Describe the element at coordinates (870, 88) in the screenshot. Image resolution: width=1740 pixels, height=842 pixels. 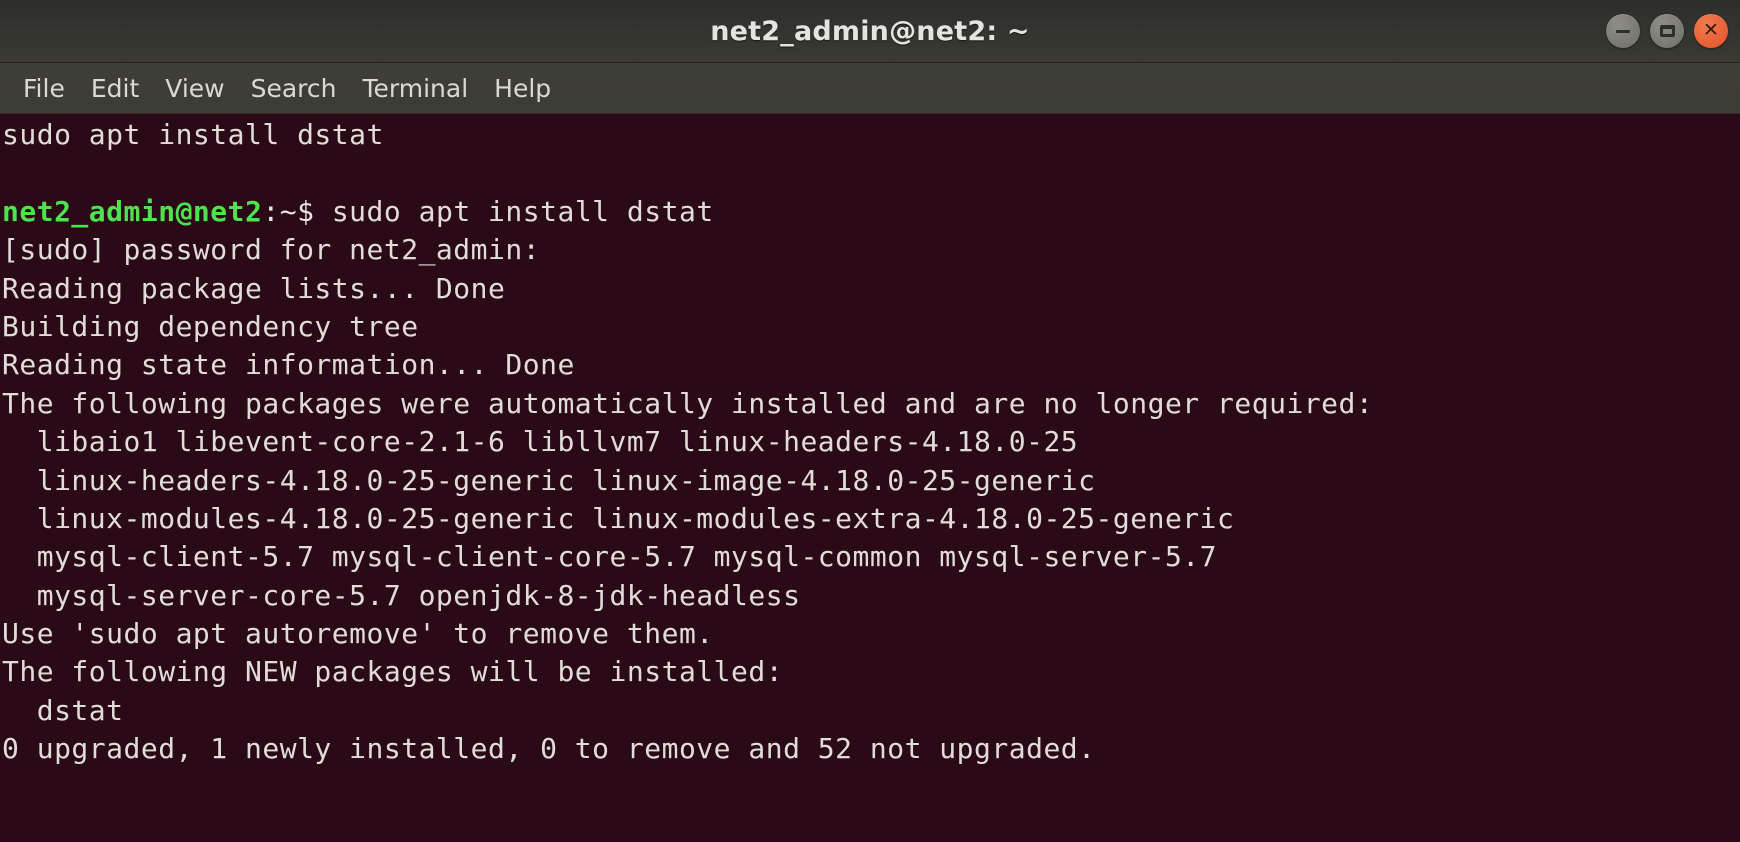
I see `menubar: File Edit View Search Terminal Help` at that location.